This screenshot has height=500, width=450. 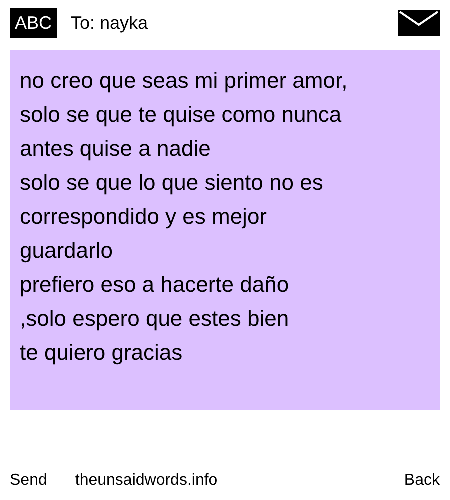 I want to click on recipient-label: To: nayka, so click(x=109, y=23).